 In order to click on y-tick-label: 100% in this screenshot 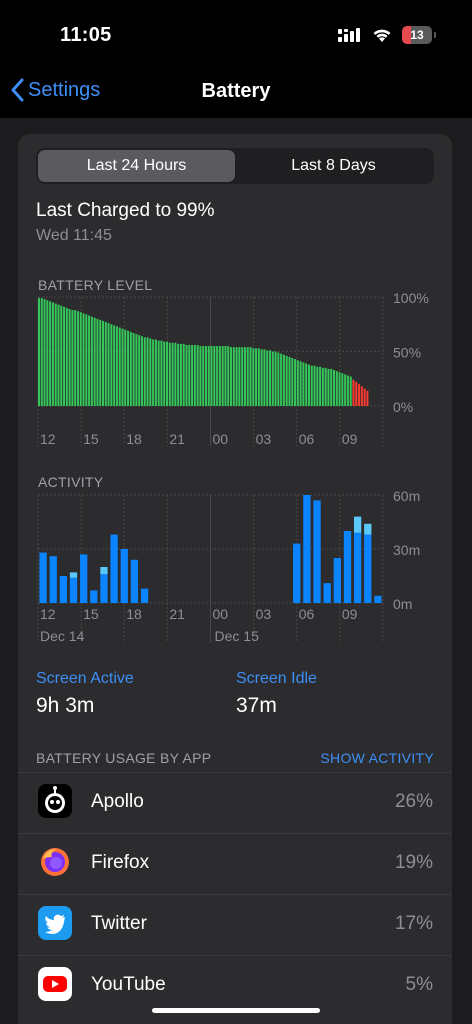, I will do `click(411, 299)`.